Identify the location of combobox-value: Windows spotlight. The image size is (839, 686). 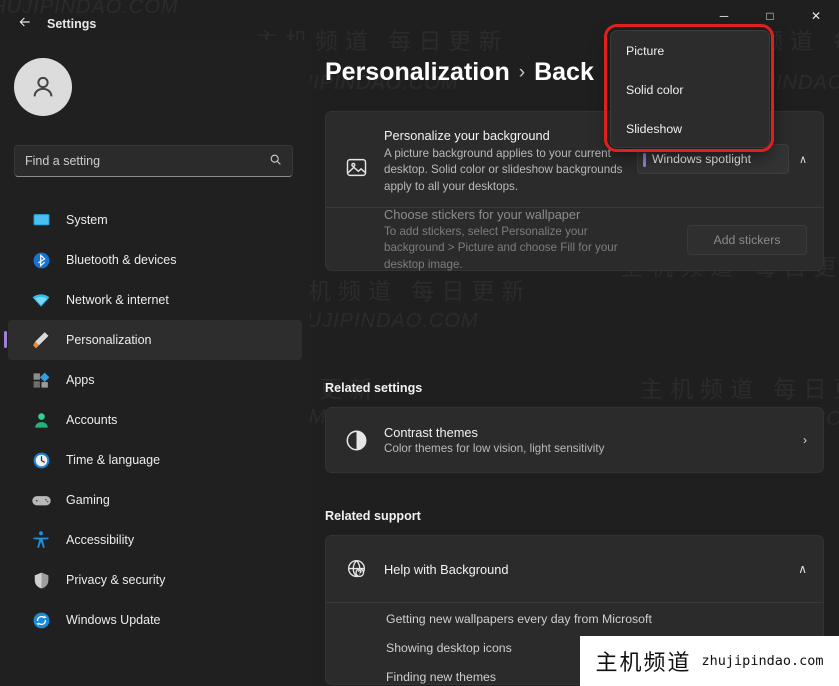
(701, 159).